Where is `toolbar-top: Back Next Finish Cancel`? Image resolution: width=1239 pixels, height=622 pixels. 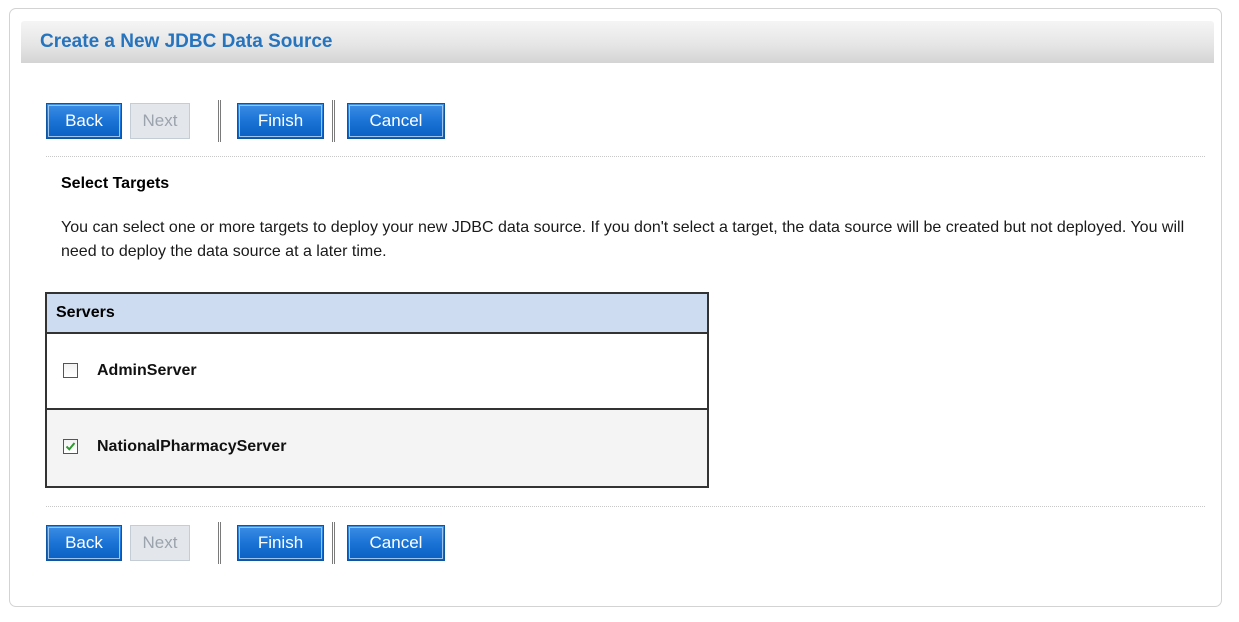
toolbar-top: Back Next Finish Cancel is located at coordinates (256, 121).